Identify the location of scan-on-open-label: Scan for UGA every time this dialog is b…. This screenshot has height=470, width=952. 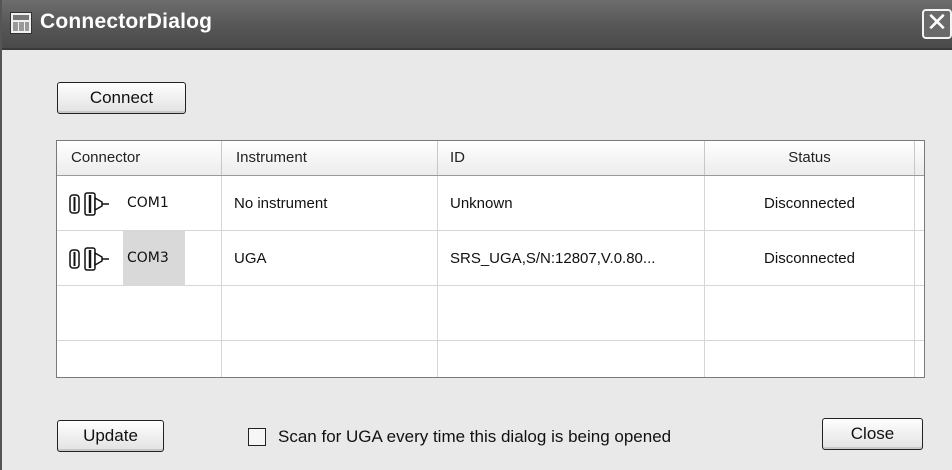
(474, 437).